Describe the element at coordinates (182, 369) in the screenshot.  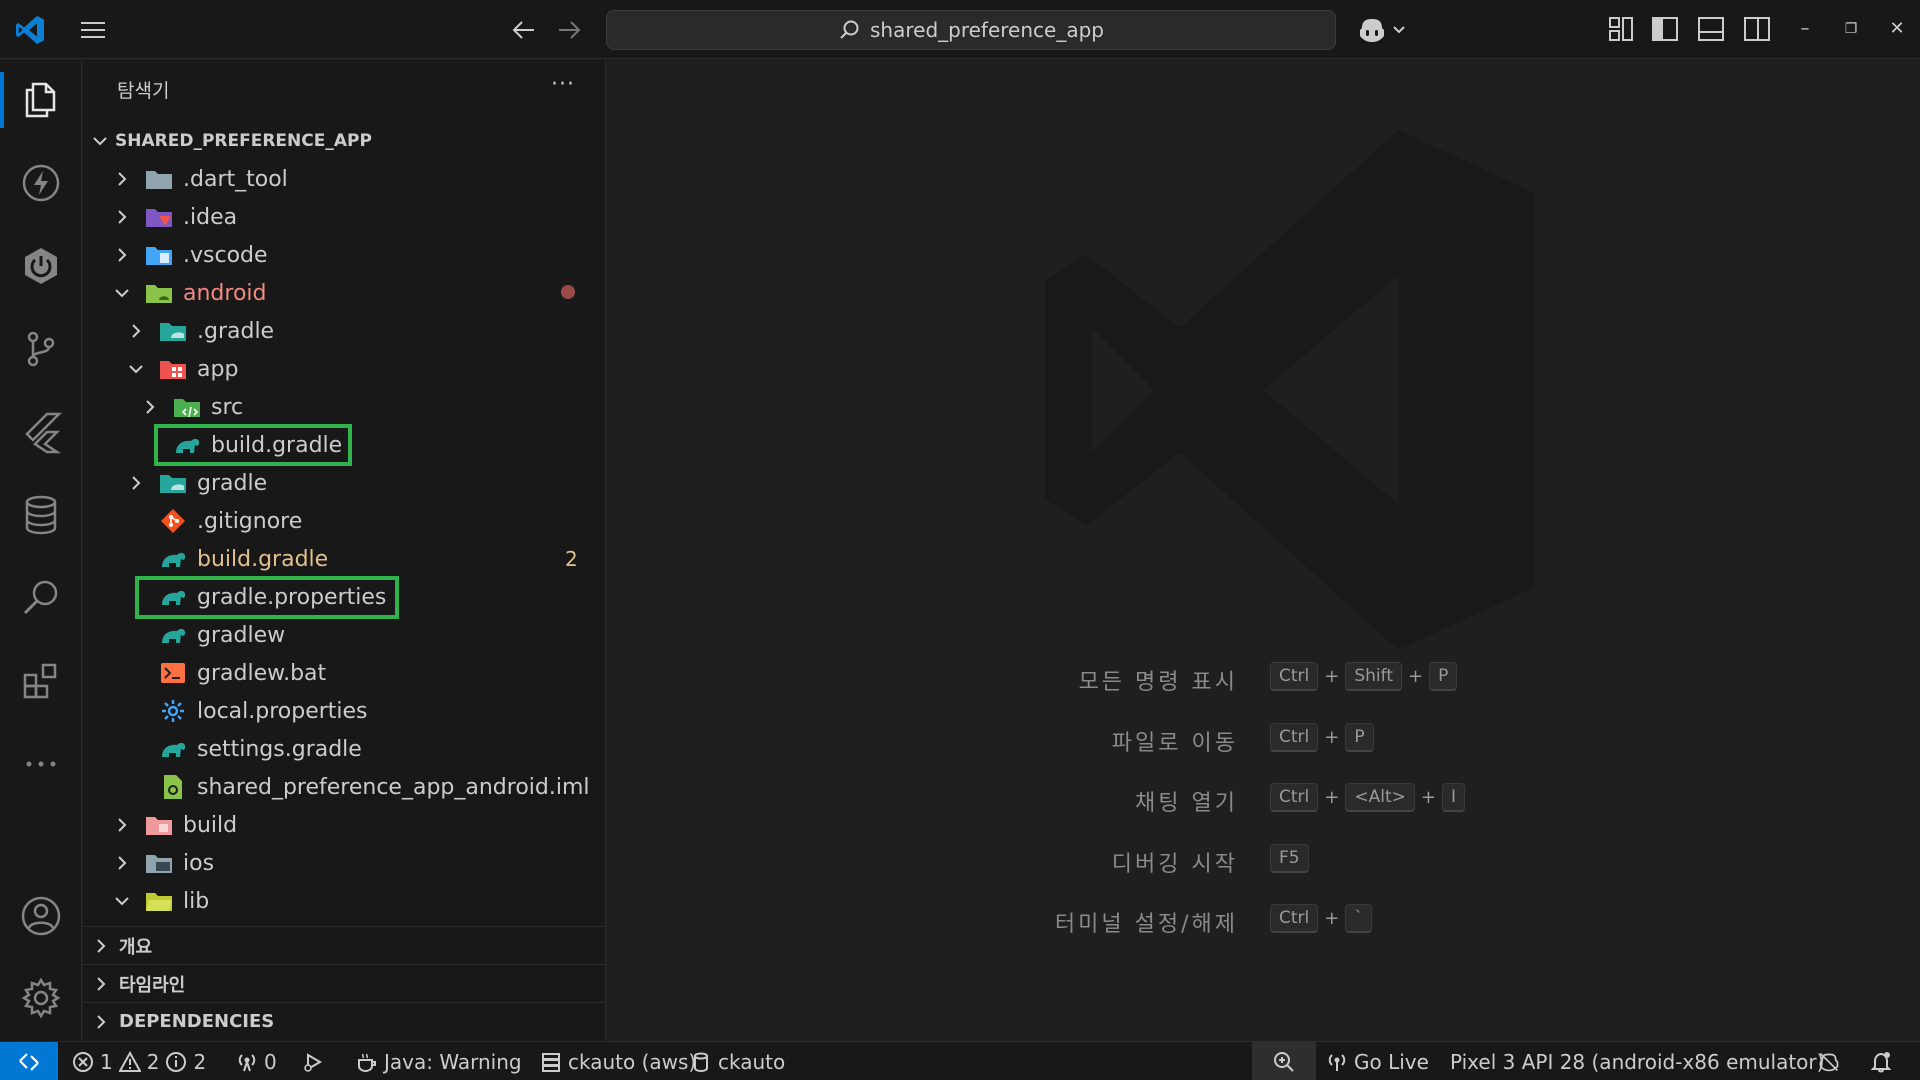
I see `tree-item-app: app` at that location.